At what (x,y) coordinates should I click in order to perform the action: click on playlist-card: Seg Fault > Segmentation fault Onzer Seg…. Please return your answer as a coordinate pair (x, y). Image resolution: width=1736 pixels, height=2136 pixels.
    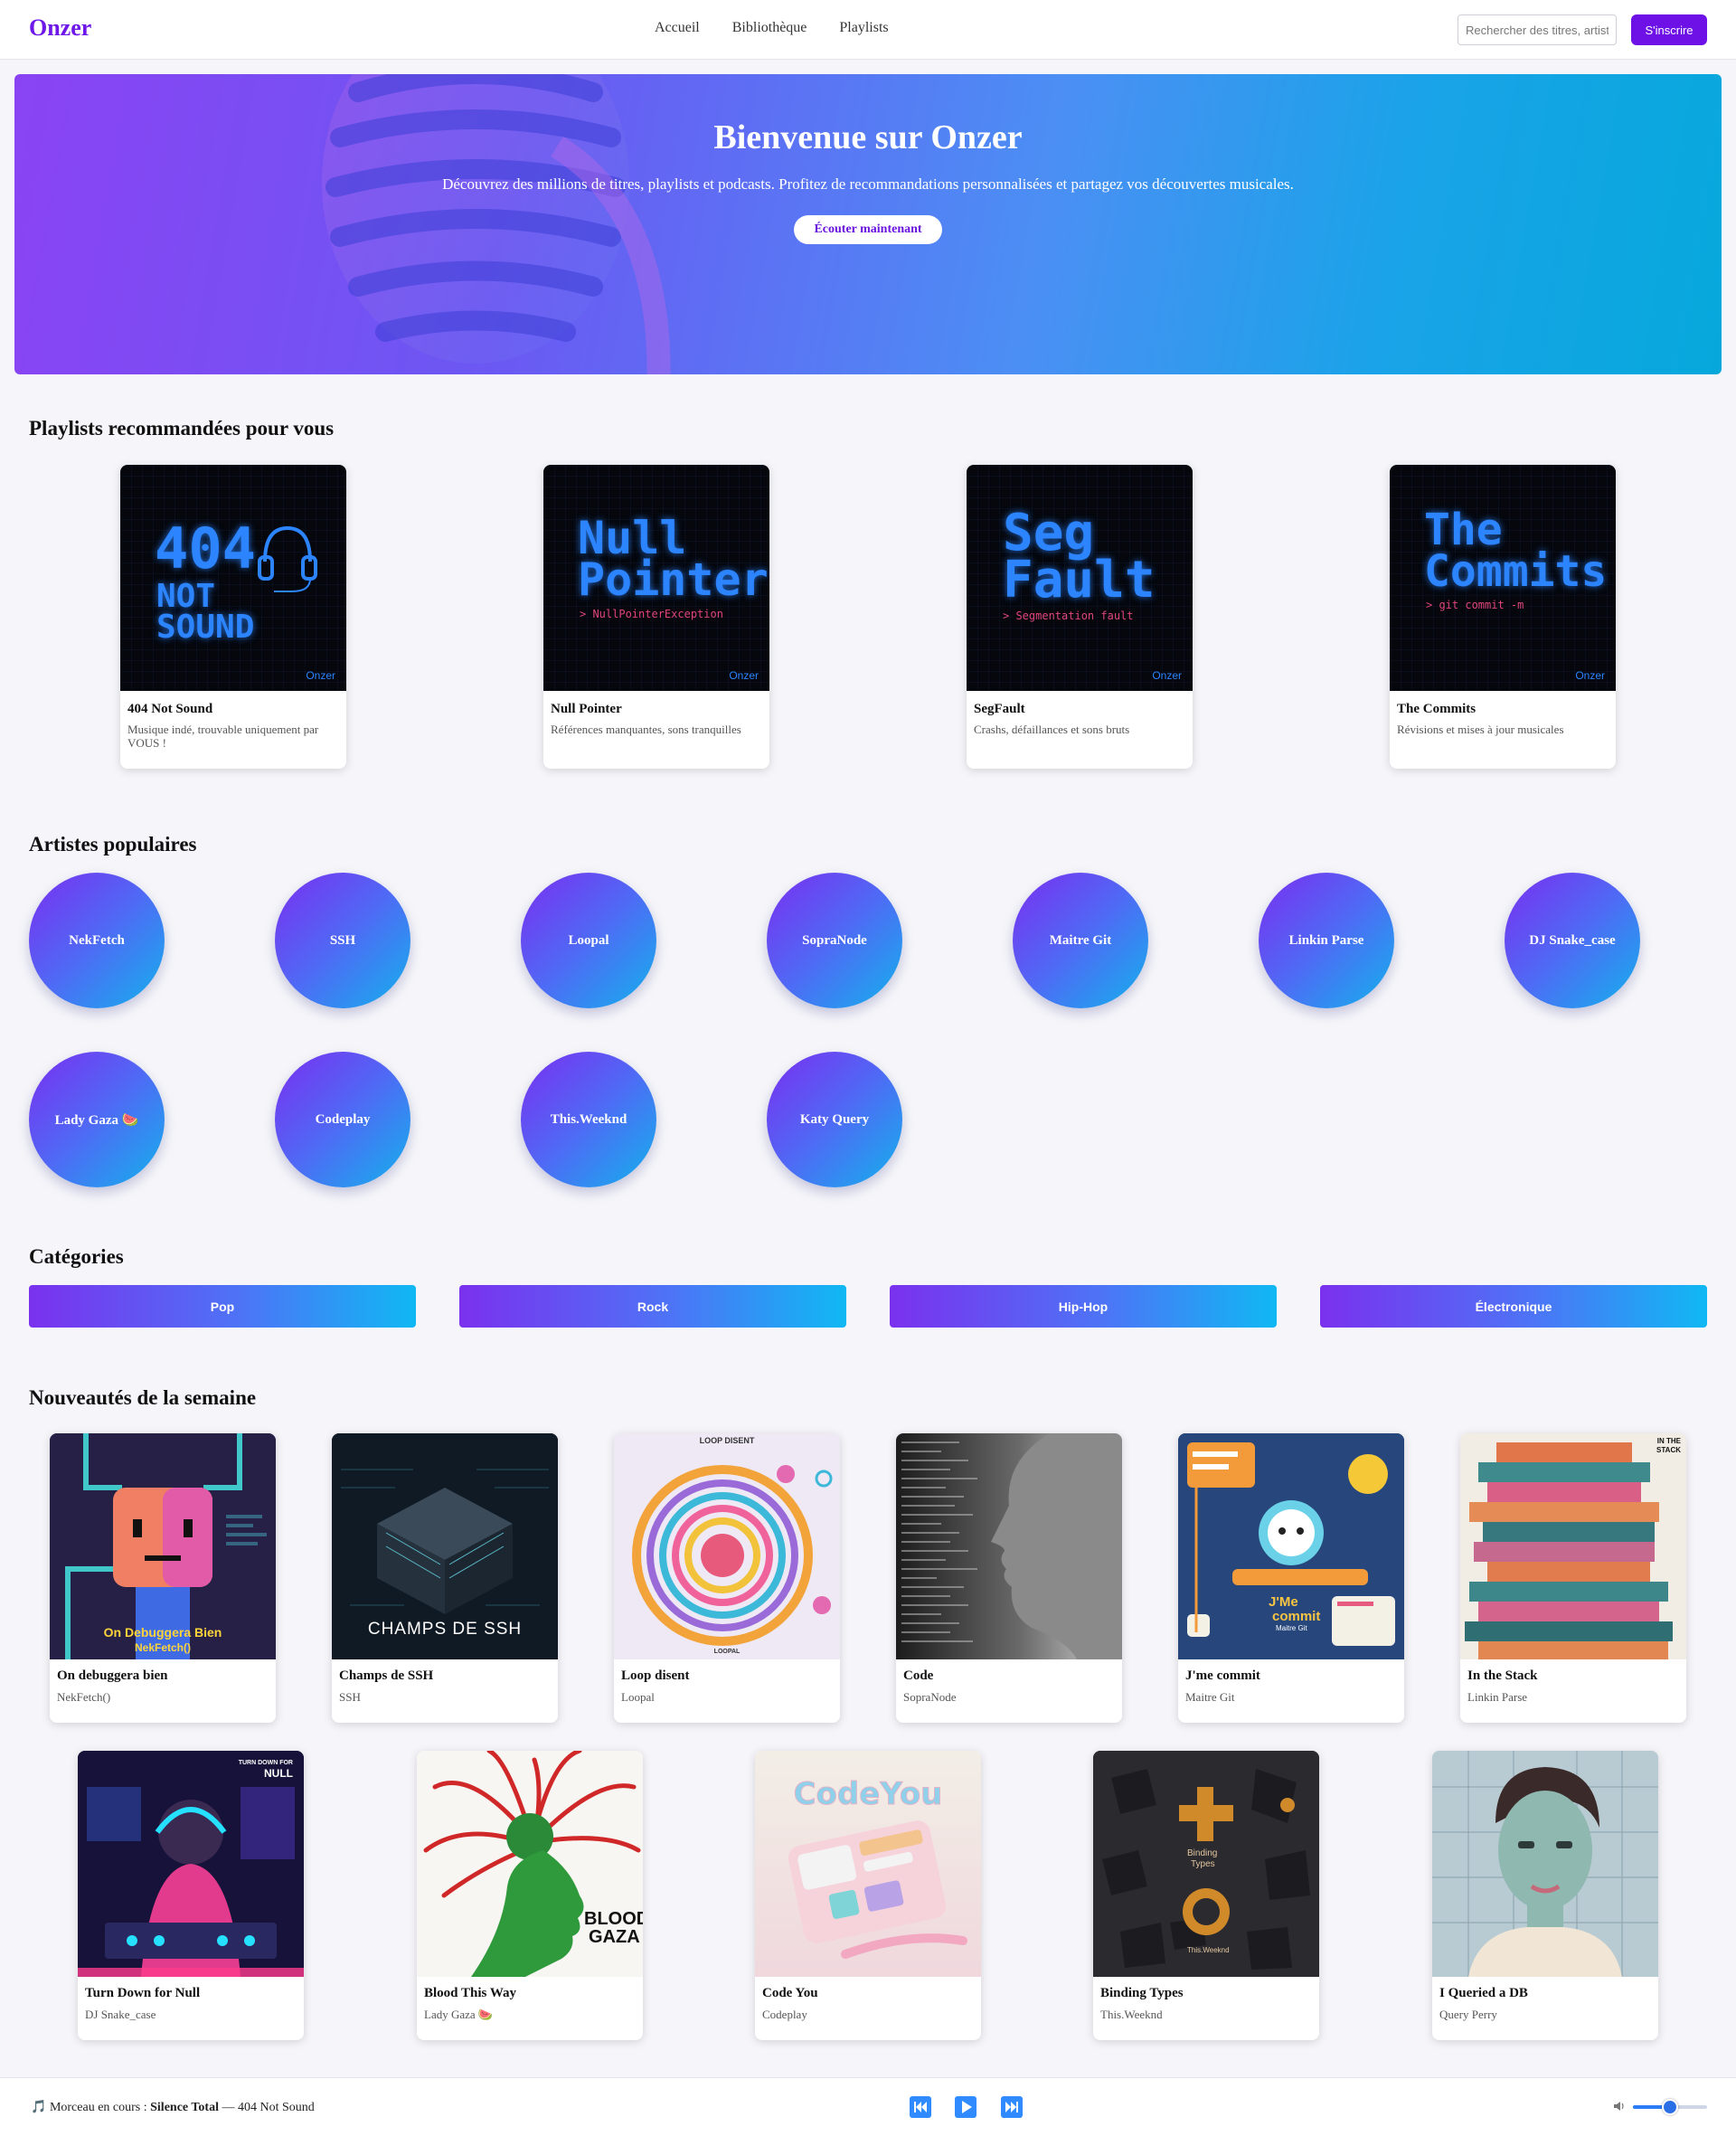
    Looking at the image, I should click on (1080, 617).